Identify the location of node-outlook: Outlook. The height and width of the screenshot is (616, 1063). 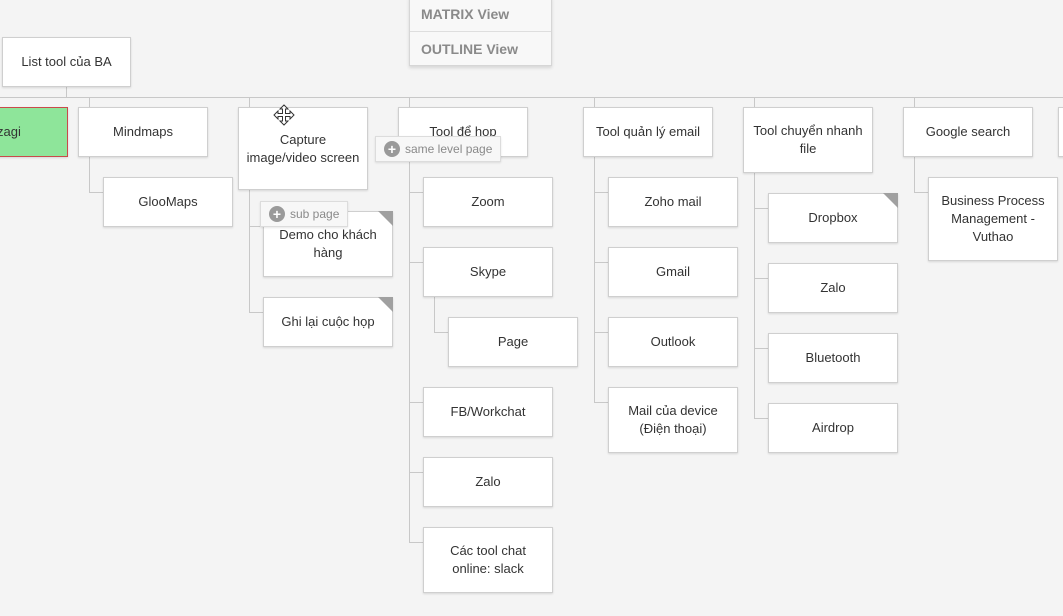
(673, 342).